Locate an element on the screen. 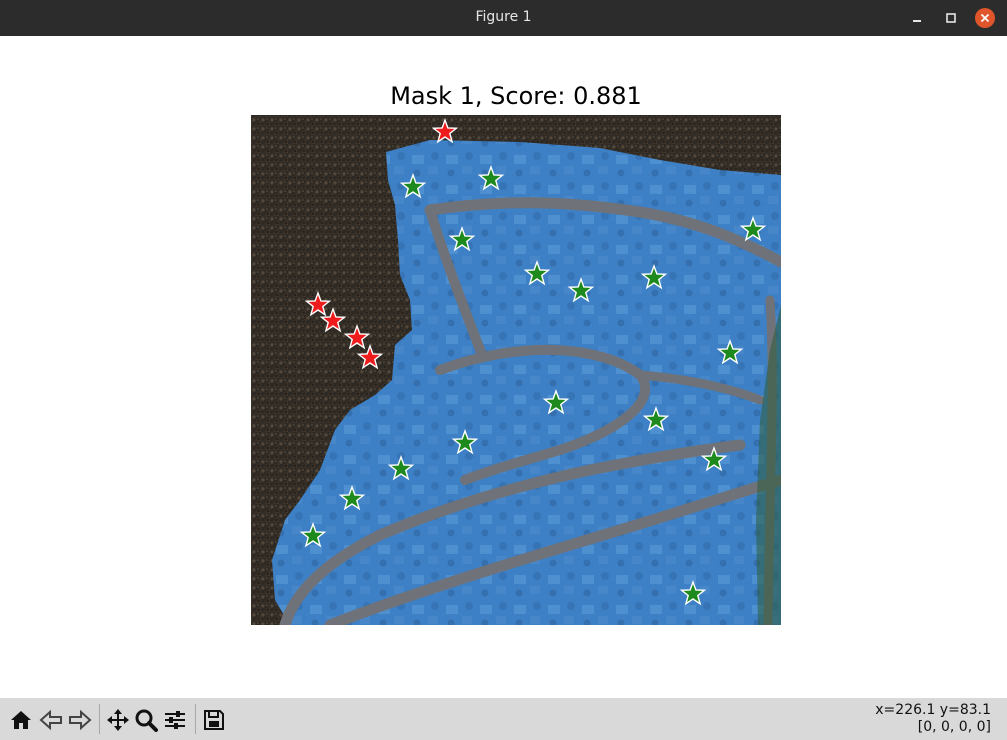 Image resolution: width=1007 pixels, height=740 pixels. configure-subplots-icon is located at coordinates (175, 720).